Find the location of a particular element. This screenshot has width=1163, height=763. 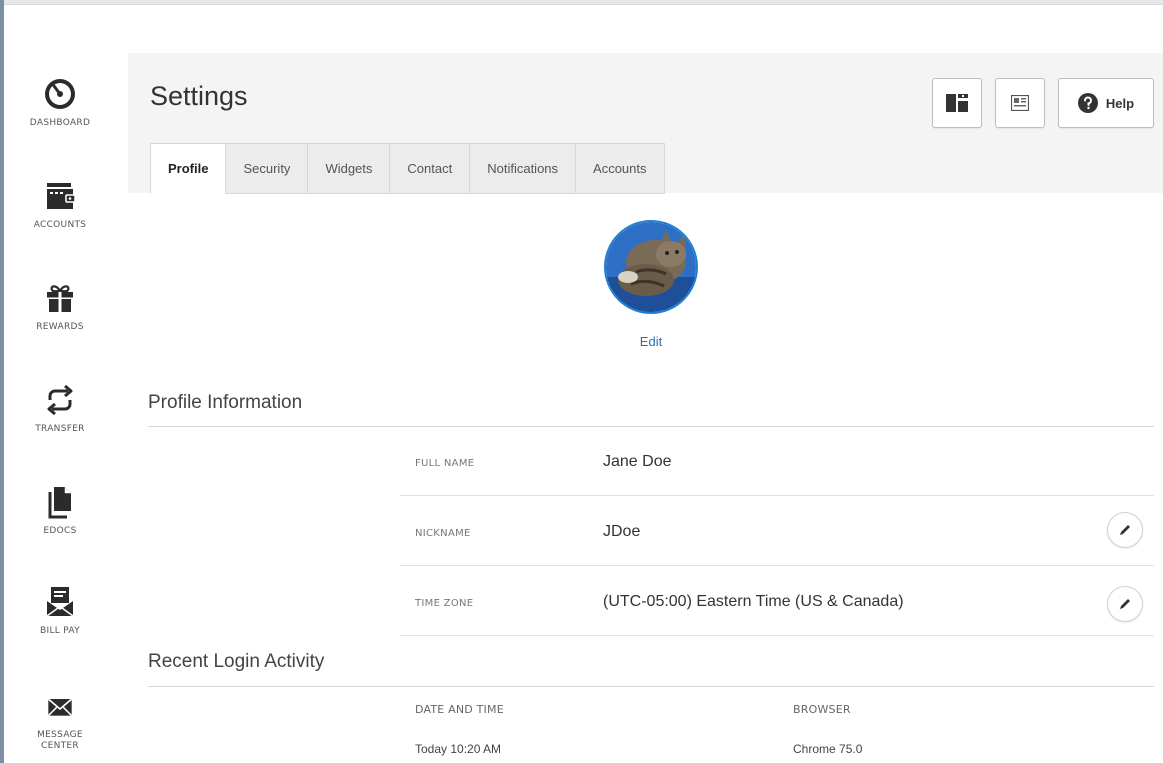

tab-widgets: Widgets is located at coordinates (349, 168).